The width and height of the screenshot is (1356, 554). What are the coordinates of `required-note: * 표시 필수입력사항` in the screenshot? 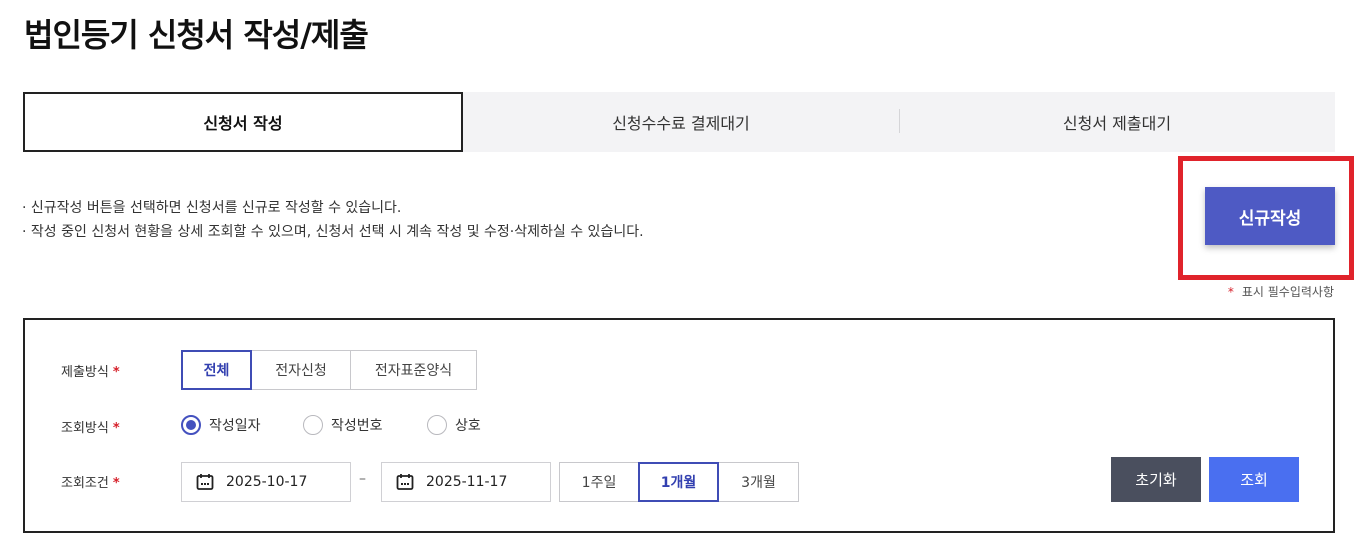 It's located at (1281, 291).